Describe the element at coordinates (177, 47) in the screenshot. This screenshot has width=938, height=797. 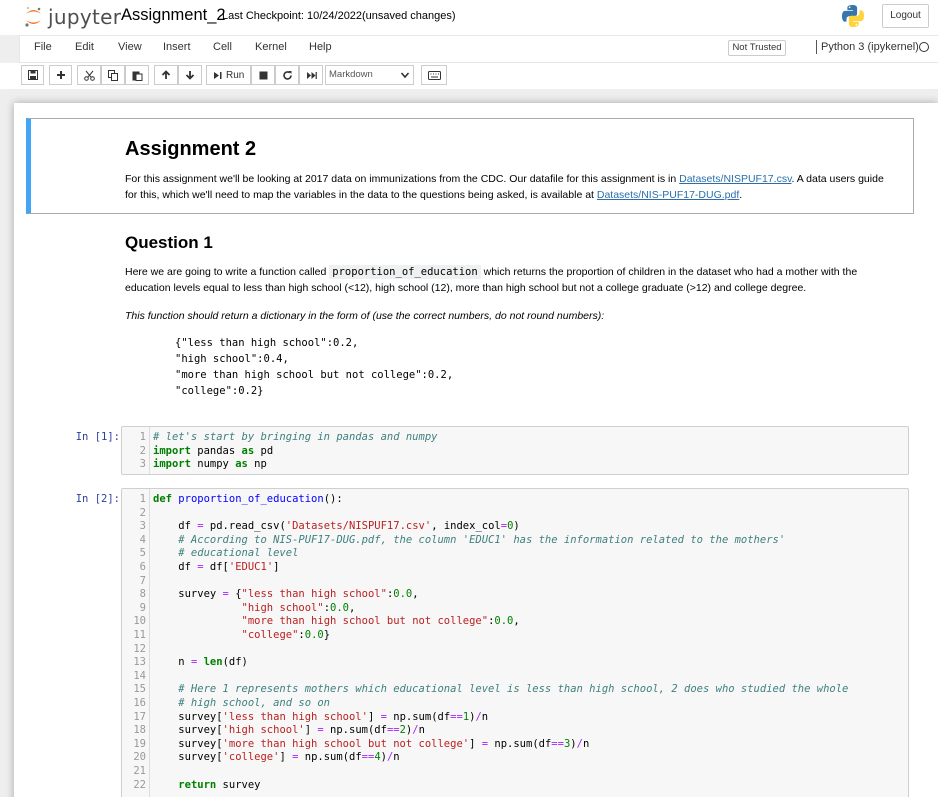
I see `menu-insert: Insert` at that location.